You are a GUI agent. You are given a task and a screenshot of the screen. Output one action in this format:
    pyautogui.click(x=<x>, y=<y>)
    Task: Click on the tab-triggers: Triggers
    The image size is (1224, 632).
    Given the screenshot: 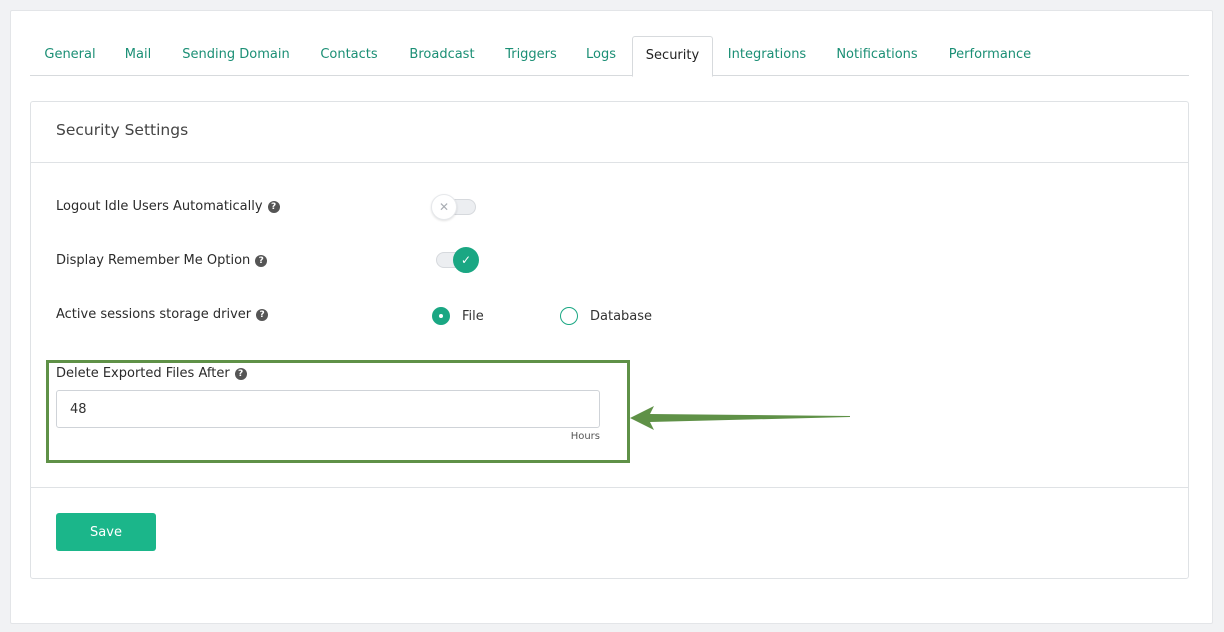 What is the action you would take?
    pyautogui.click(x=531, y=56)
    